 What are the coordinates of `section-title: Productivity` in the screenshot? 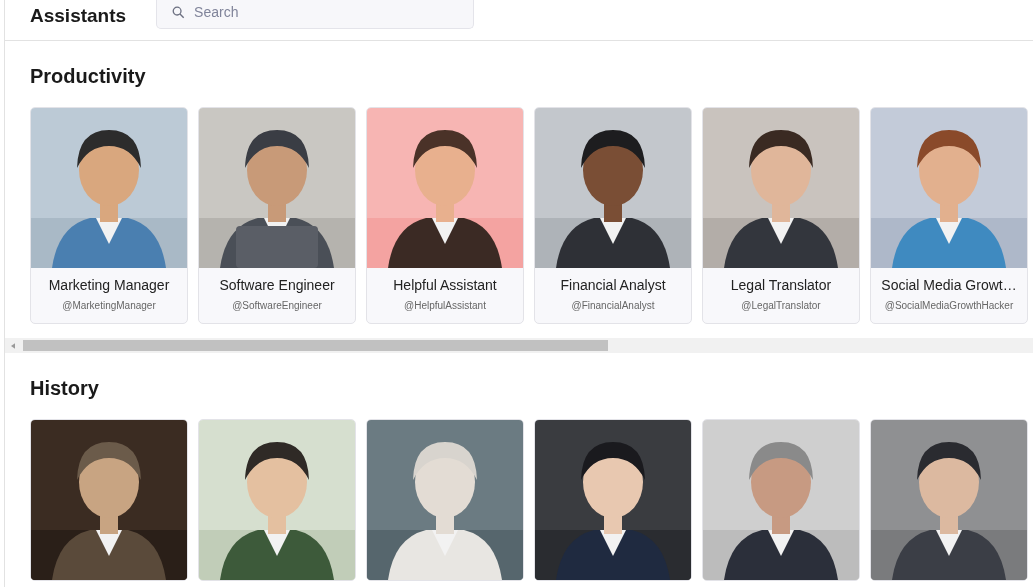 It's located at (88, 76).